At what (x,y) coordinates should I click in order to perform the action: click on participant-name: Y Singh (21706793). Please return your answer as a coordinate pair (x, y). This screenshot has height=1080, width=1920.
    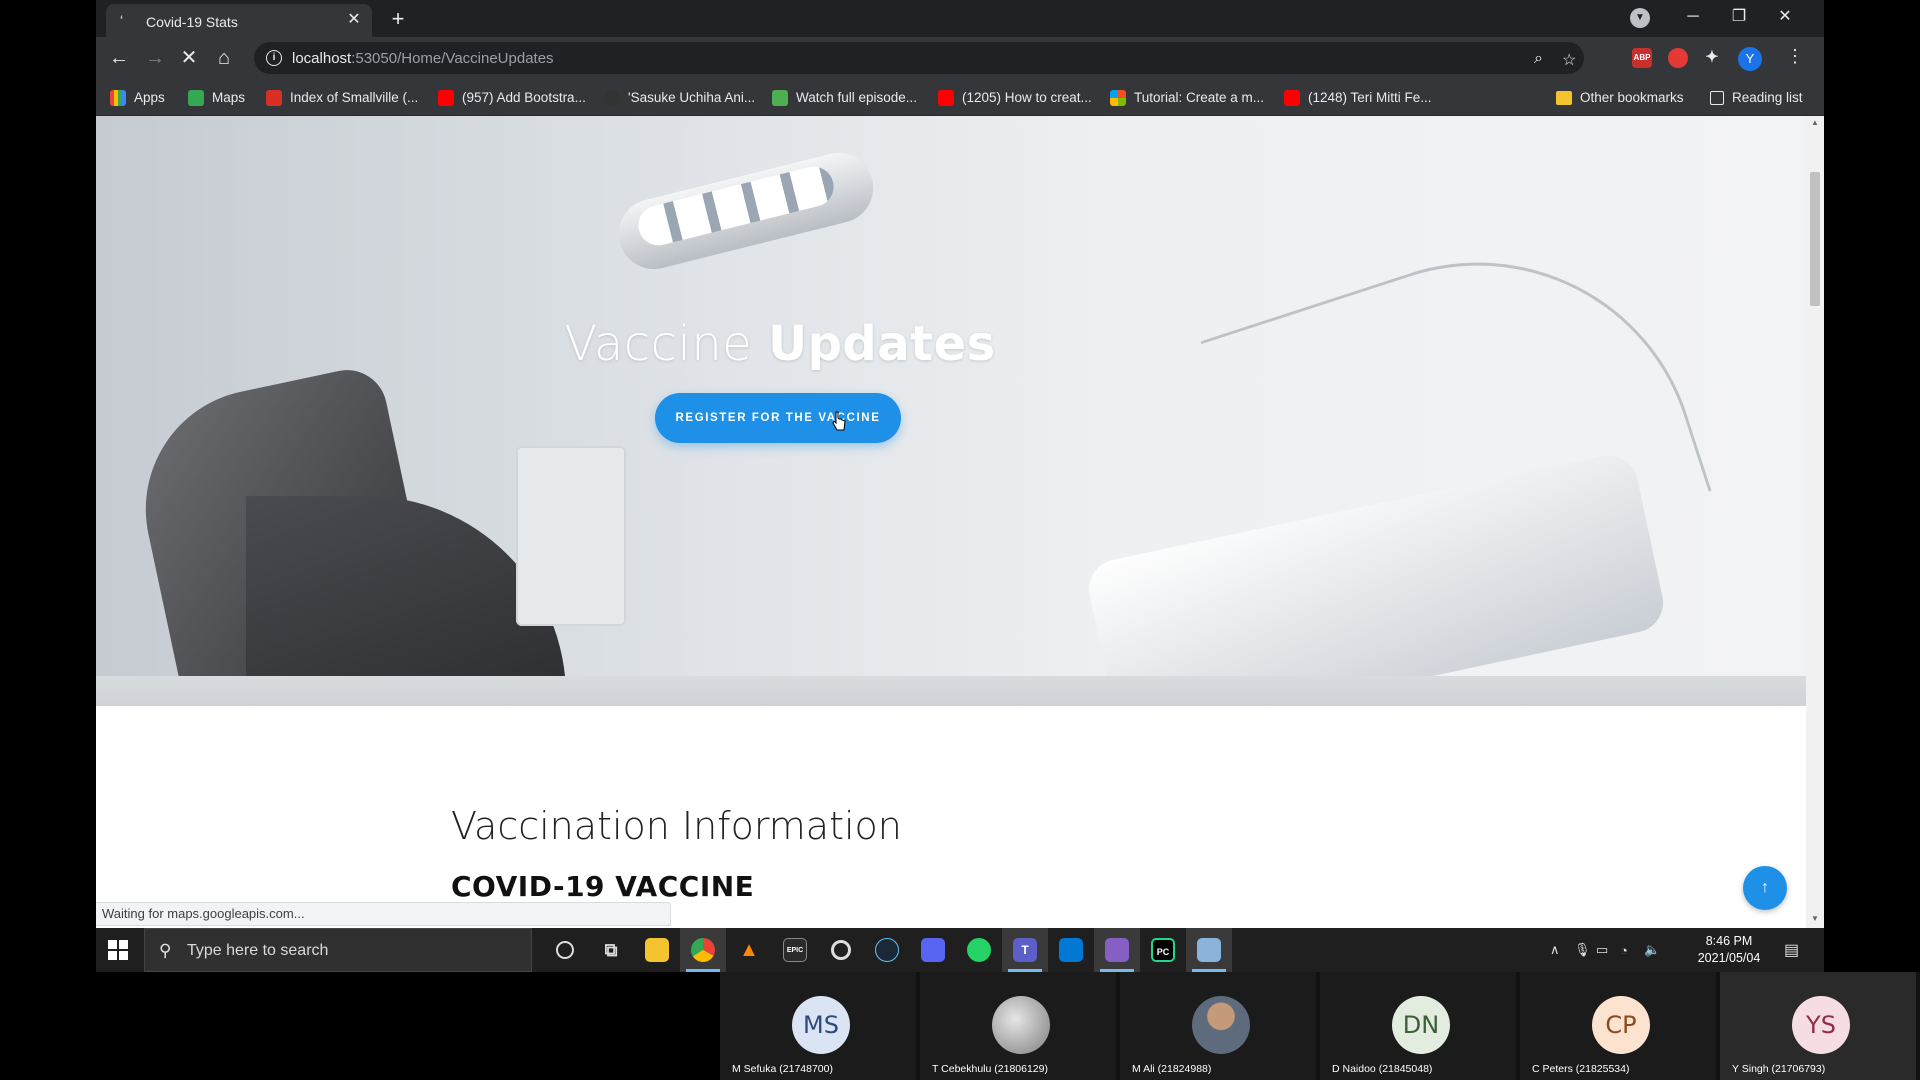
    Looking at the image, I should click on (1779, 1069).